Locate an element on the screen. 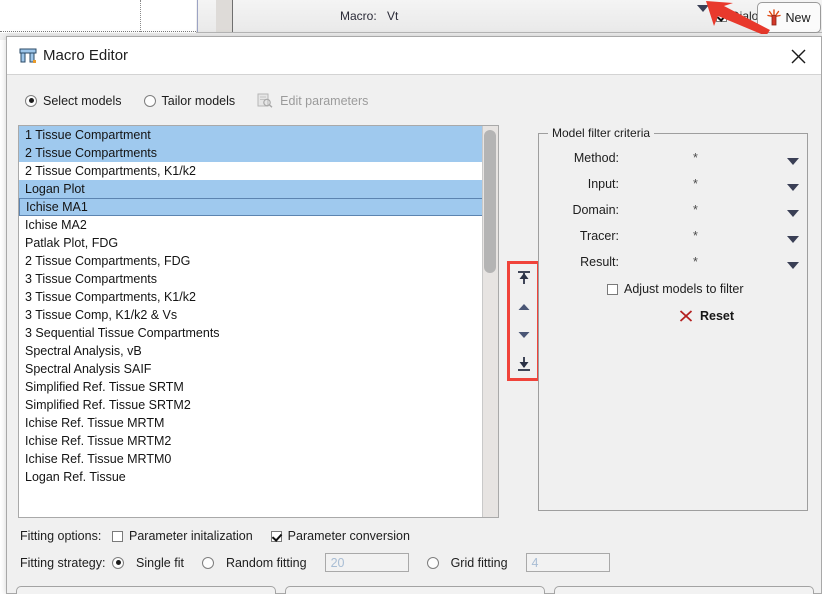 The width and height of the screenshot is (822, 594). grid-fitting-label: Grid fitting is located at coordinates (479, 562).